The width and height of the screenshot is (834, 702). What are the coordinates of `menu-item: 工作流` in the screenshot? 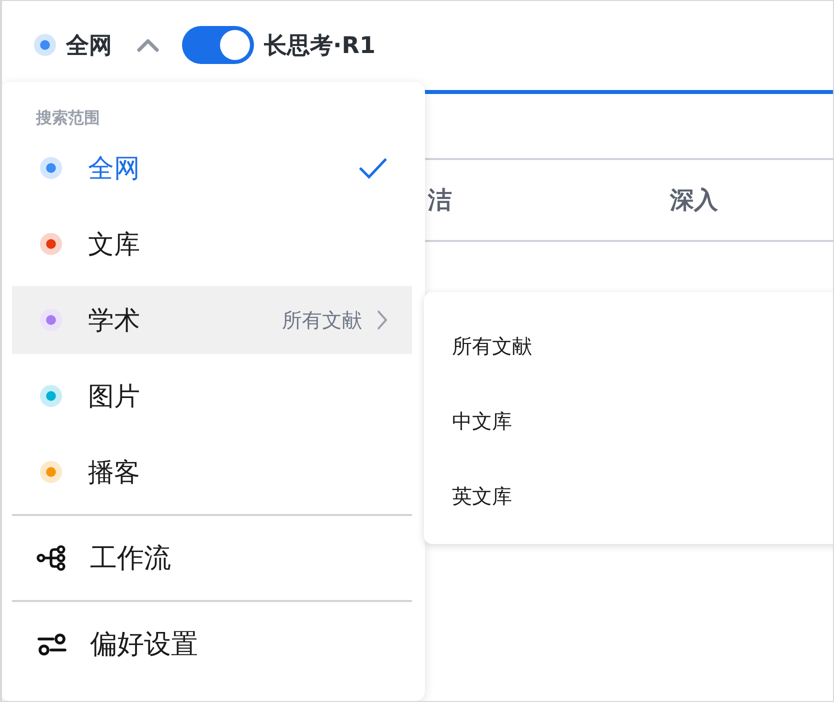 It's located at (212, 558).